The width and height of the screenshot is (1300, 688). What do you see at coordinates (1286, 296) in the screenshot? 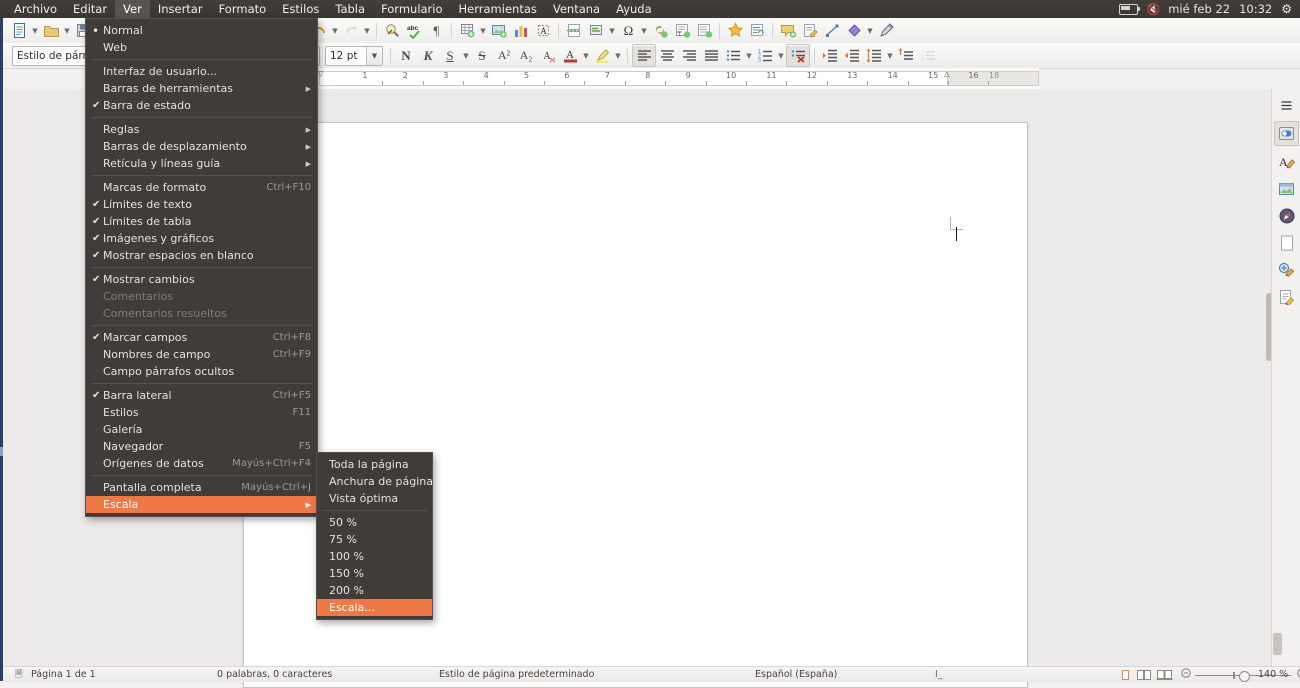
I see `sidebar-item-manage-changes` at bounding box center [1286, 296].